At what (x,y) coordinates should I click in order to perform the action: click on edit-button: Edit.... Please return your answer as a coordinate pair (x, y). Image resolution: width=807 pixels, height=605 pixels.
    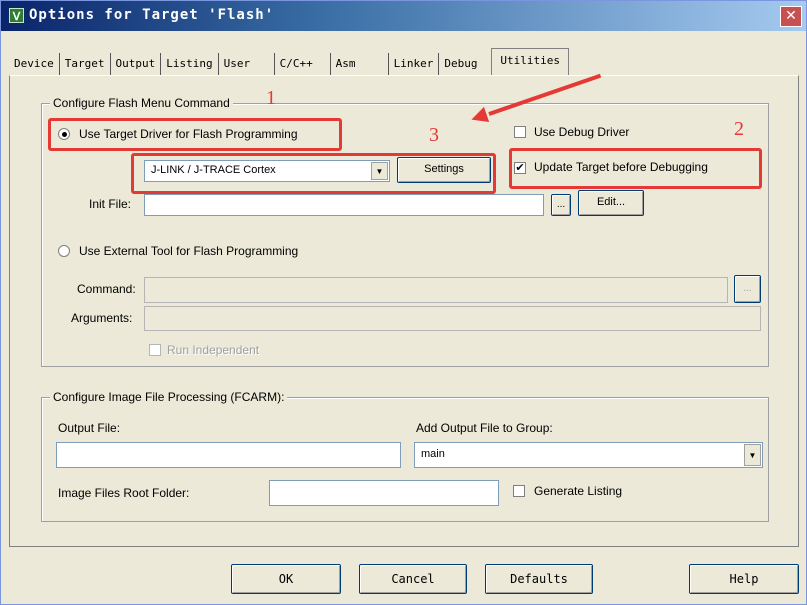
    Looking at the image, I should click on (611, 203).